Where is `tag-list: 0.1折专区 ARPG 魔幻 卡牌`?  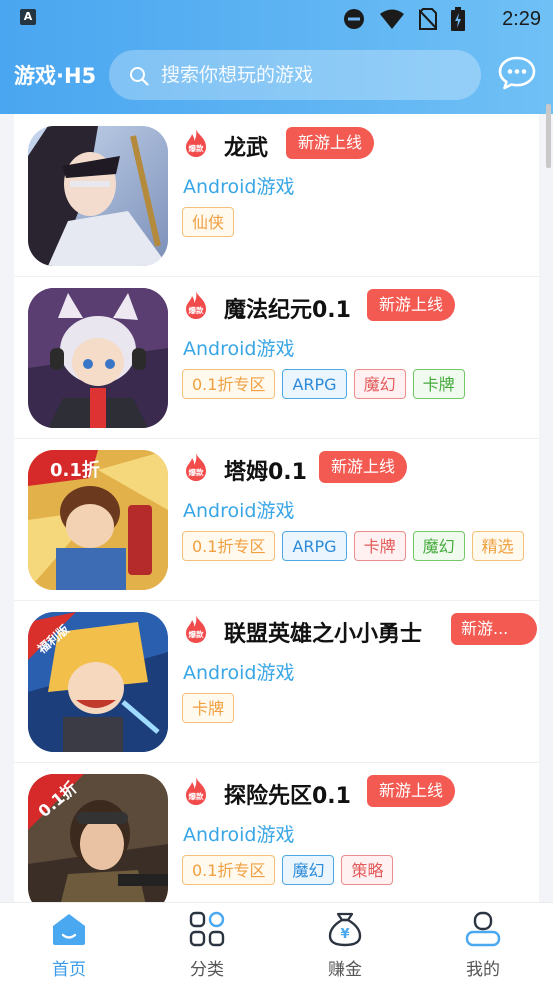 tag-list: 0.1折专区 ARPG 魔幻 卡牌 is located at coordinates (323, 384).